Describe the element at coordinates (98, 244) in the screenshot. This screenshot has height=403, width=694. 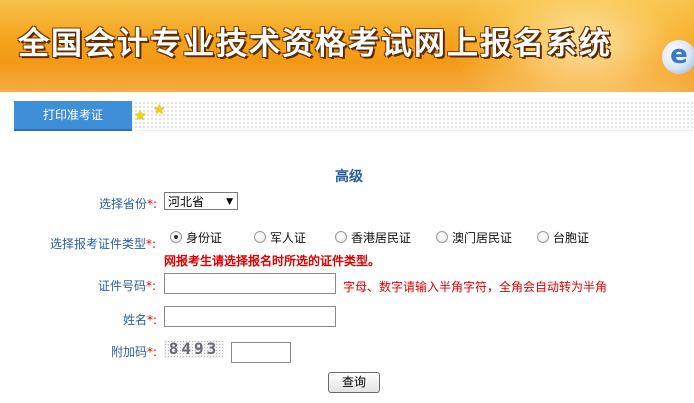
I see `id-type-label-text: 选择报考证件类型` at that location.